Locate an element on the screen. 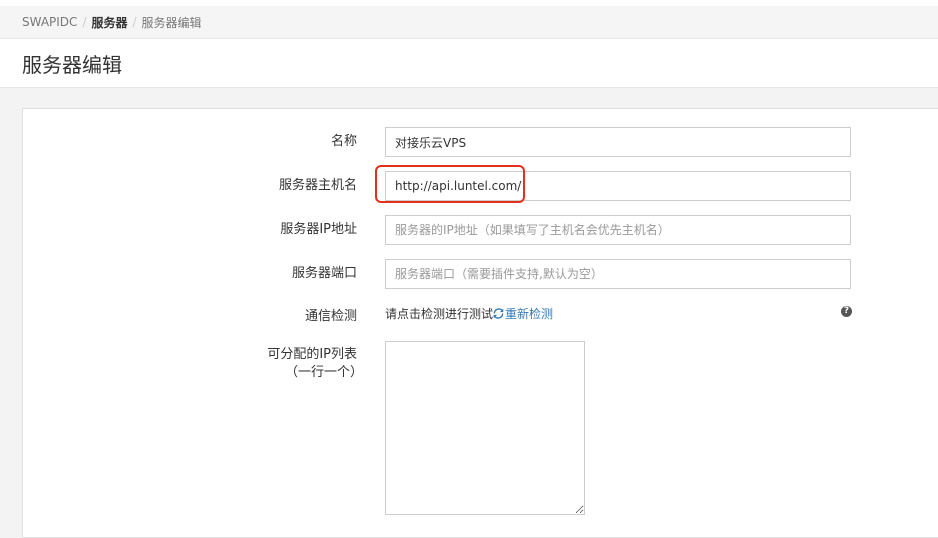 The width and height of the screenshot is (938, 538). ip-list-label: 可分配的IP列表 （一行一个） is located at coordinates (193, 364).